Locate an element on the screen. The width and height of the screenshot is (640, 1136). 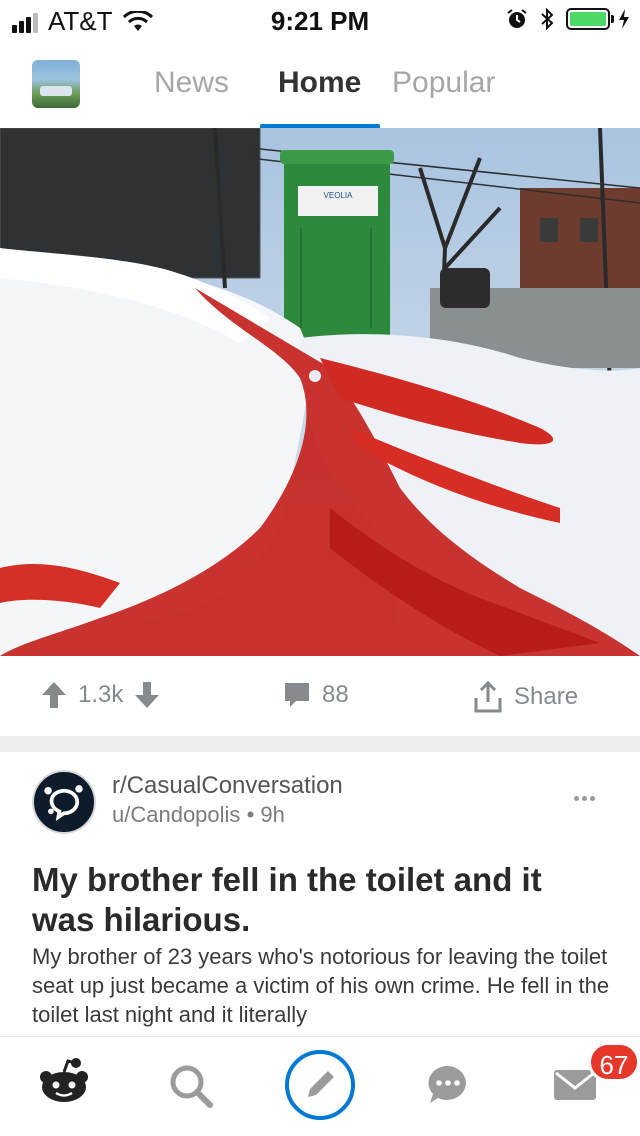
vote-controls: 1.3k is located at coordinates (100, 695).